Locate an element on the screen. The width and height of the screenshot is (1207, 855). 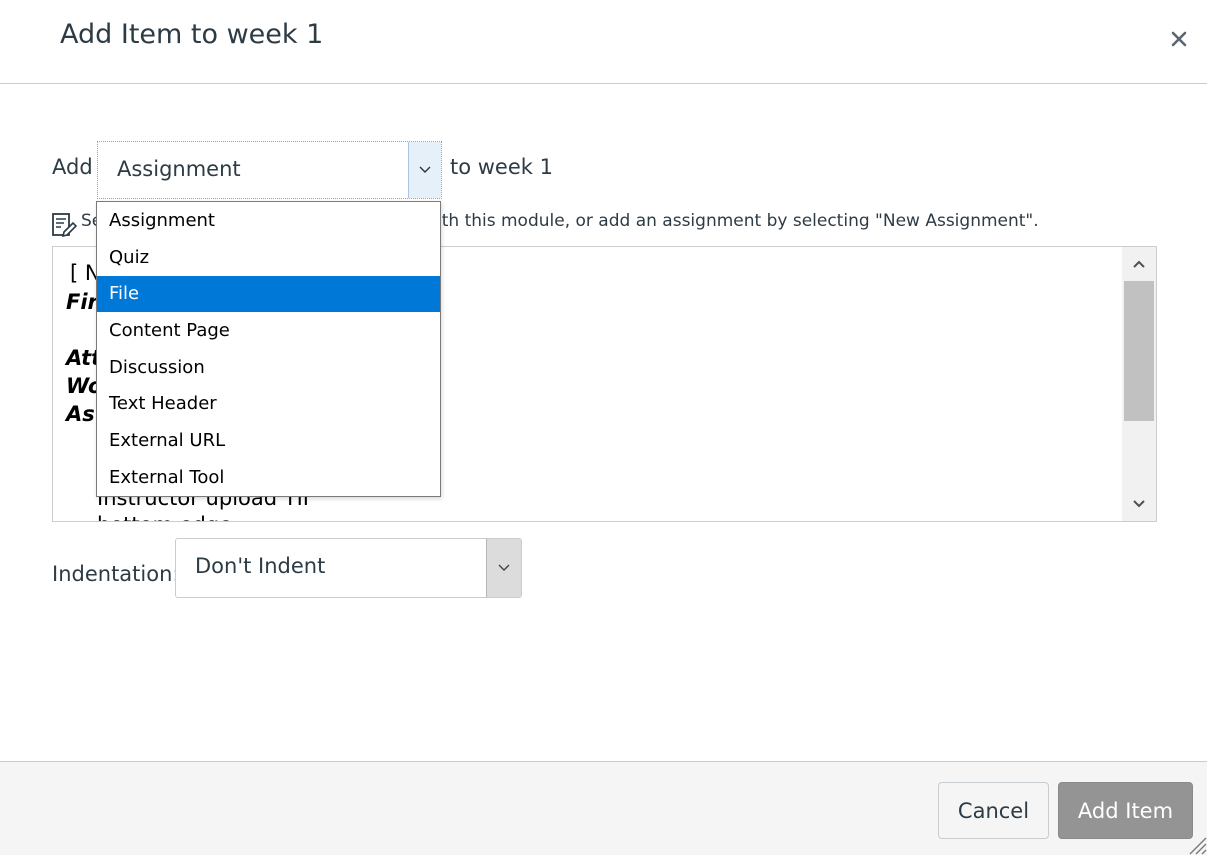
option-external-tool: External Tool is located at coordinates (268, 478).